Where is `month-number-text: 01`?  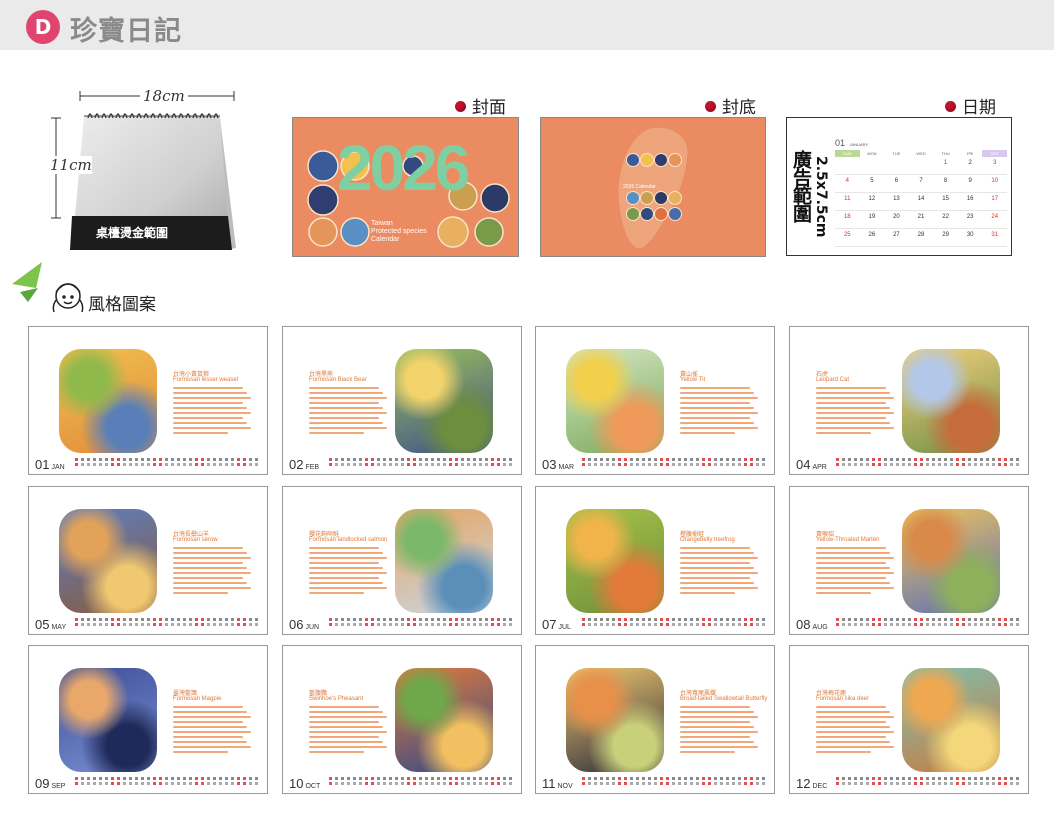 month-number-text: 01 is located at coordinates (42, 464).